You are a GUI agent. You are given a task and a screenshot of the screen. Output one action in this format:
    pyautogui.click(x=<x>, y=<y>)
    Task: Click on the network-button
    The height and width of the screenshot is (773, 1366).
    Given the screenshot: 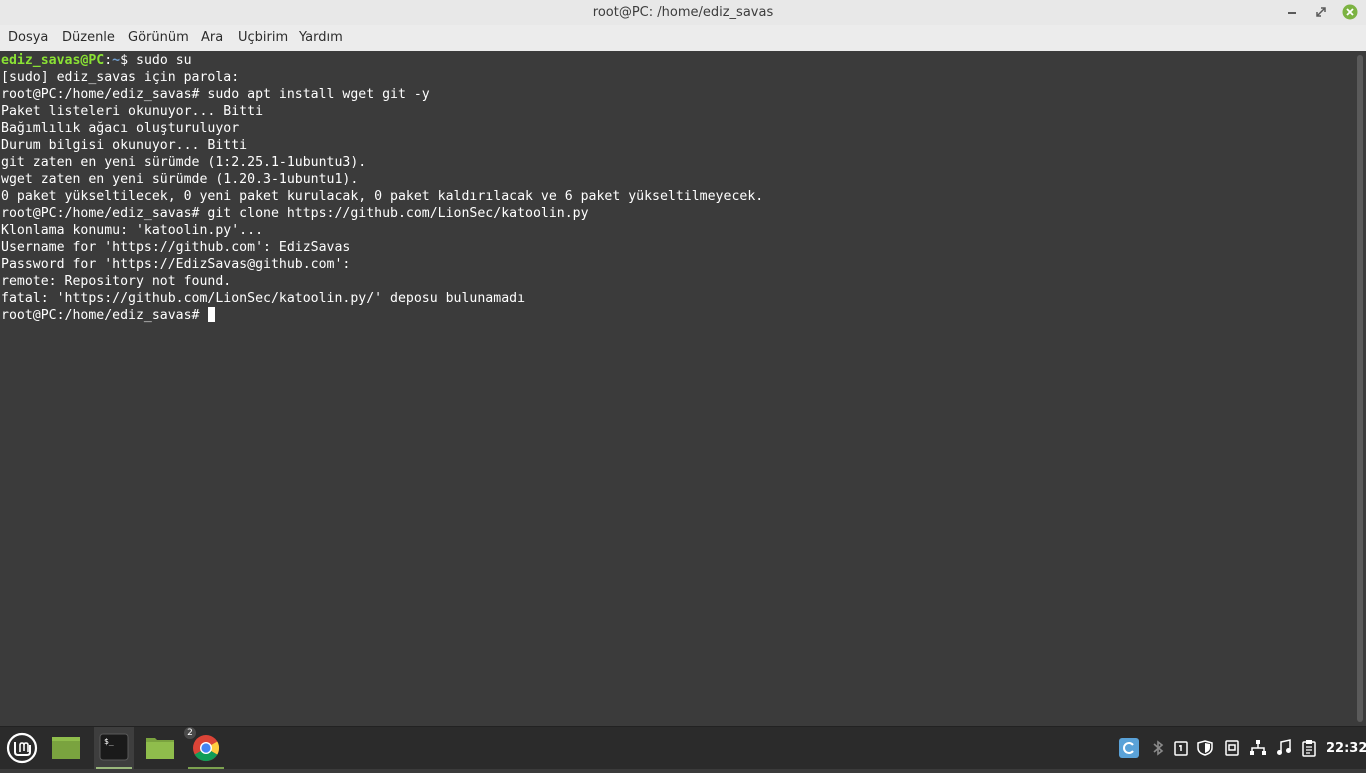 What is the action you would take?
    pyautogui.click(x=1258, y=748)
    